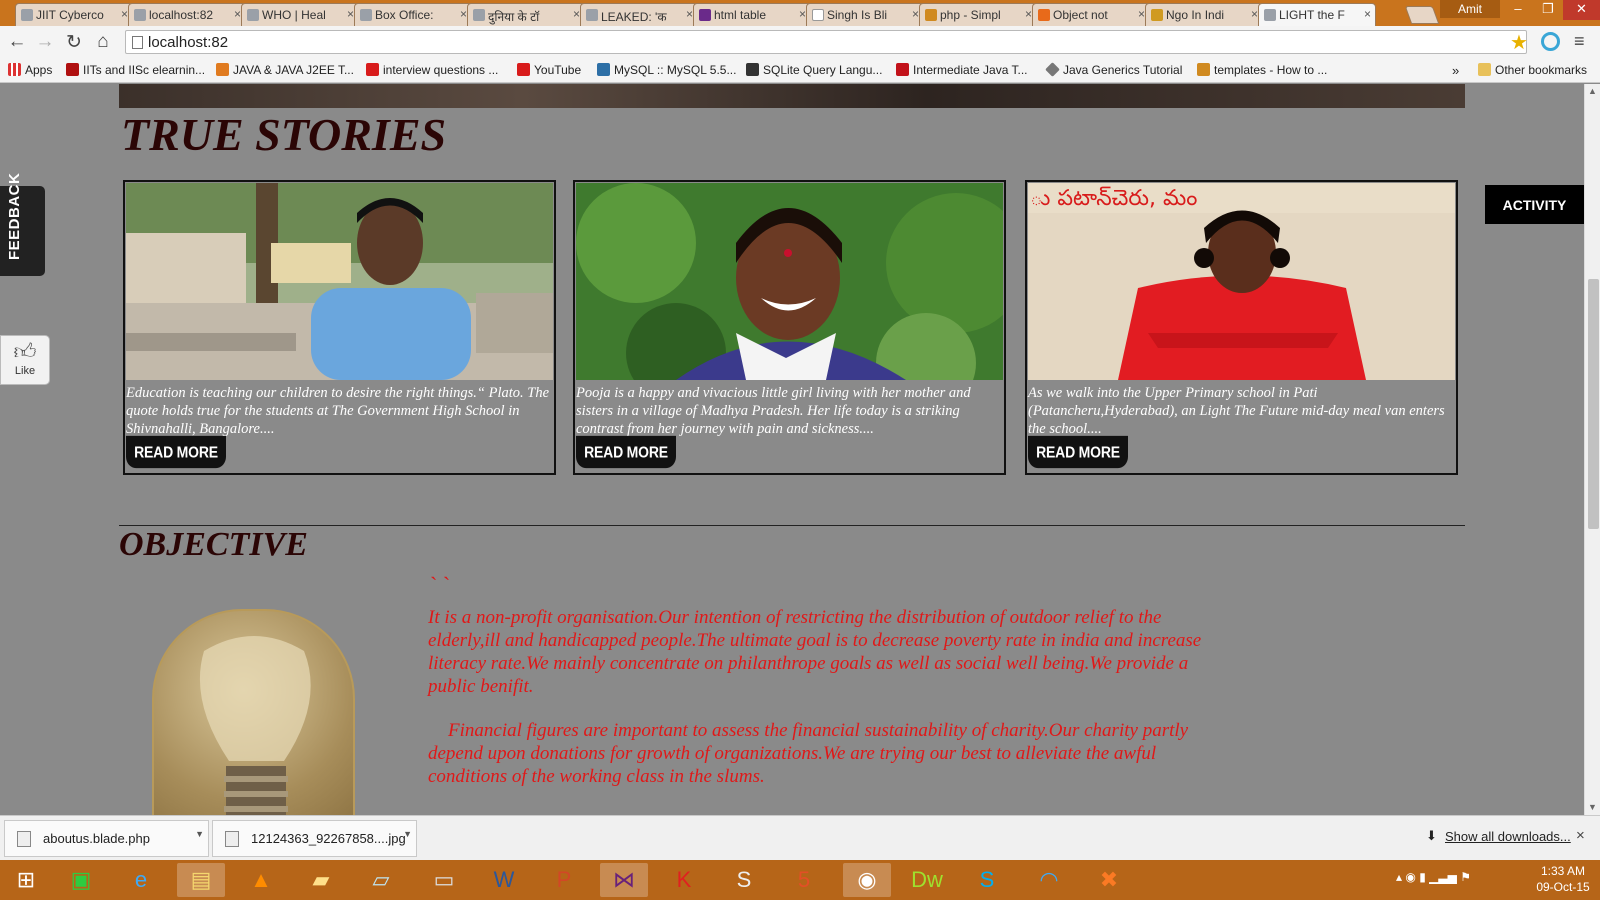 The height and width of the screenshot is (900, 1600). Describe the element at coordinates (1399, 877) in the screenshot. I see `tray-arrow-icon: ▴` at that location.